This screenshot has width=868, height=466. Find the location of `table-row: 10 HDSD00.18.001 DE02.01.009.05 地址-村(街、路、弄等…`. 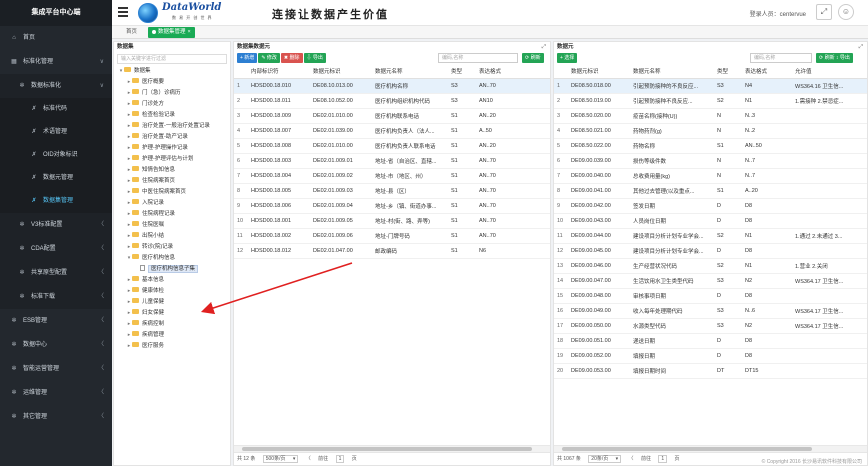

table-row: 10 HDSD00.18.001 DE02.01.009.05 地址-村(街、路、弄等… is located at coordinates (392, 221).